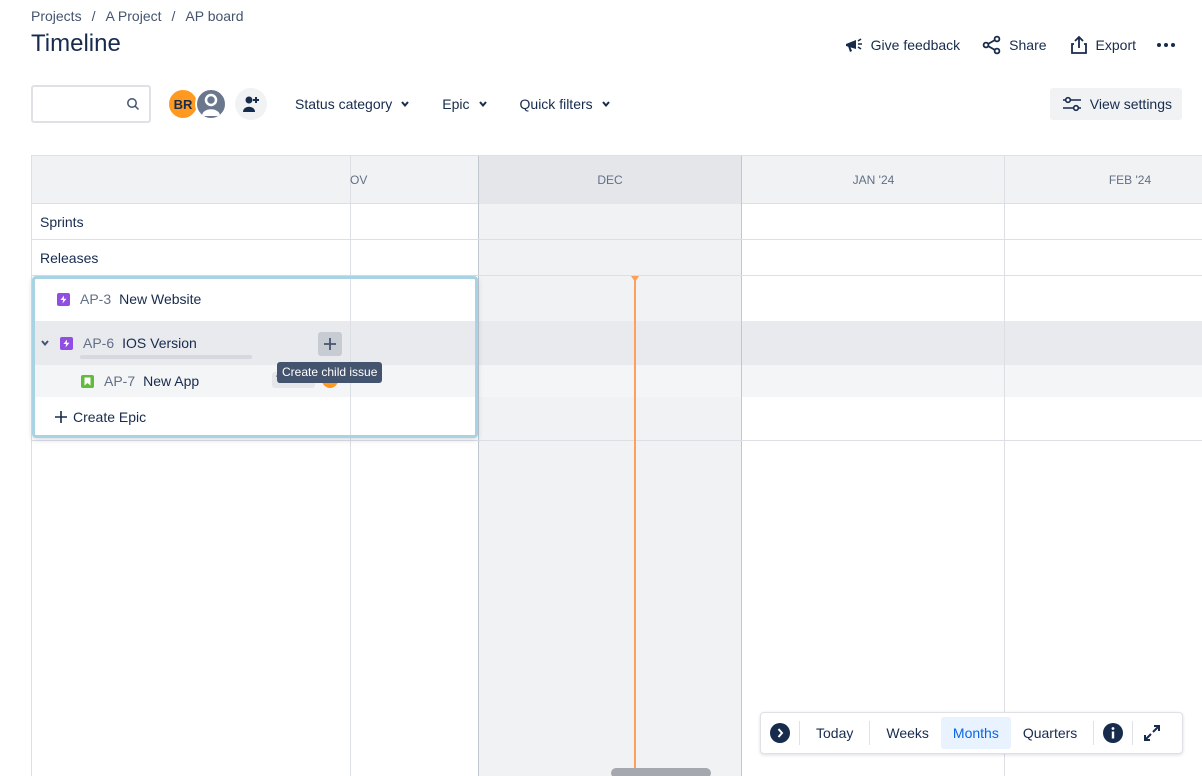 The image size is (1202, 776). What do you see at coordinates (873, 180) in the screenshot?
I see `month-label-jan: JAN '24` at bounding box center [873, 180].